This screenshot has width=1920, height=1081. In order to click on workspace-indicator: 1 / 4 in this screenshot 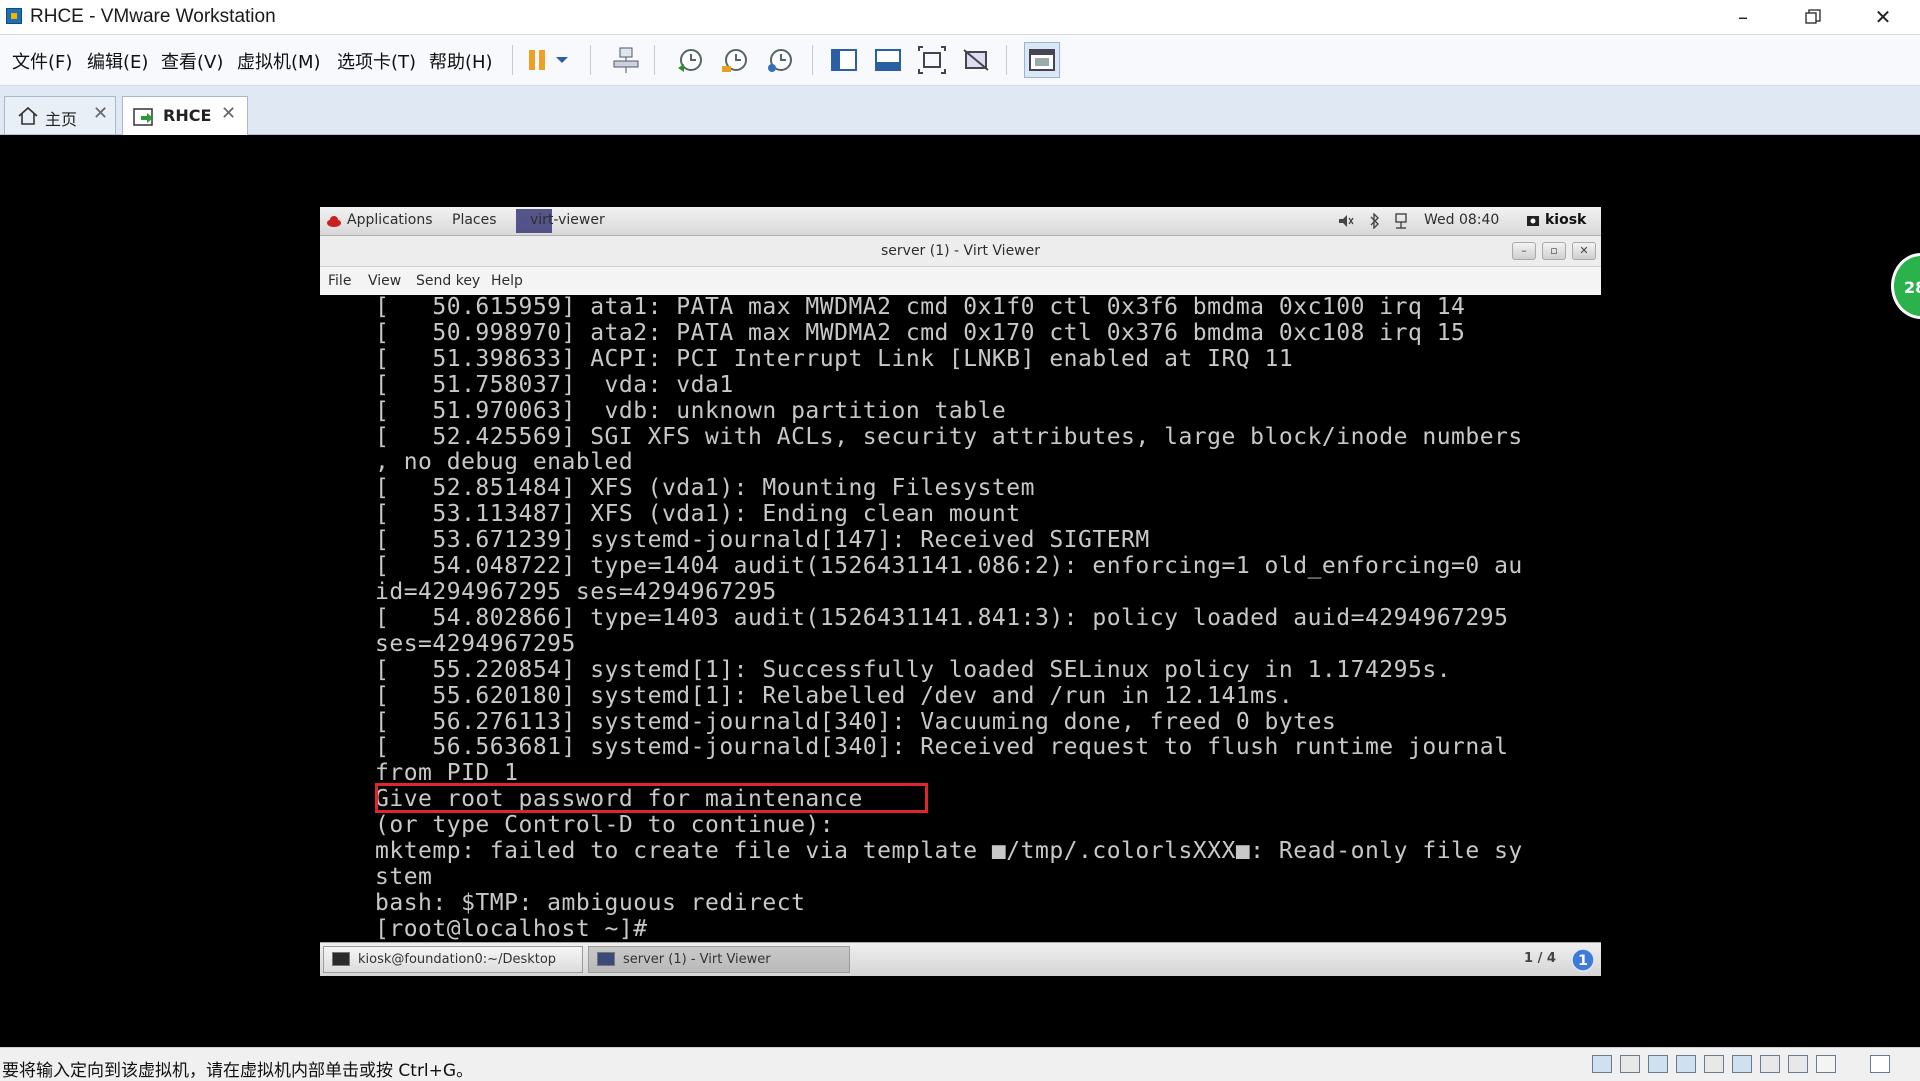, I will do `click(1540, 958)`.